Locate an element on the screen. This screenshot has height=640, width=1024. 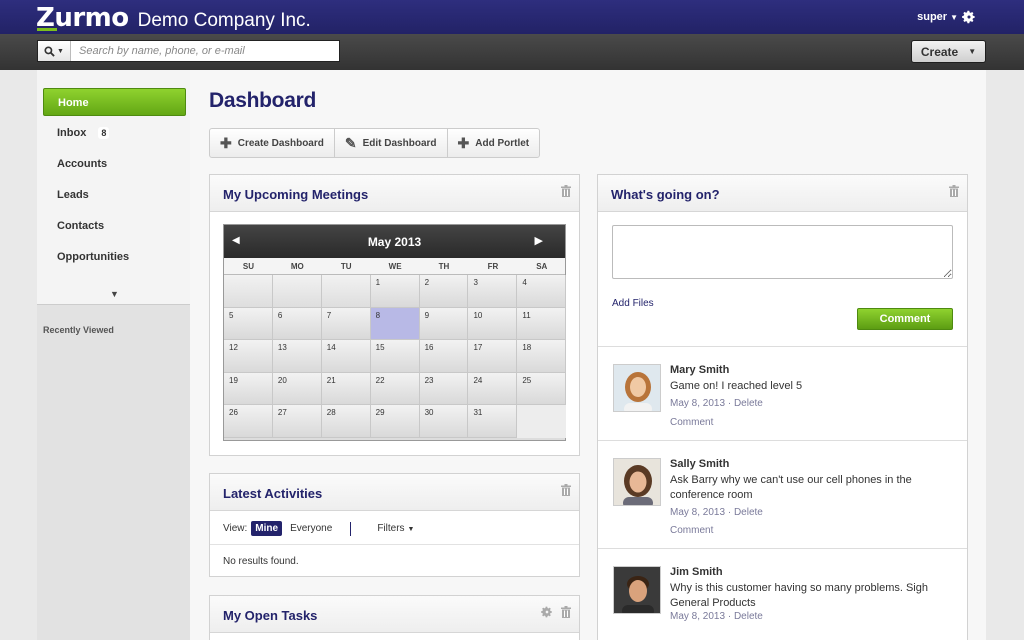
calendar-day-cell: 20 is located at coordinates (297, 389).